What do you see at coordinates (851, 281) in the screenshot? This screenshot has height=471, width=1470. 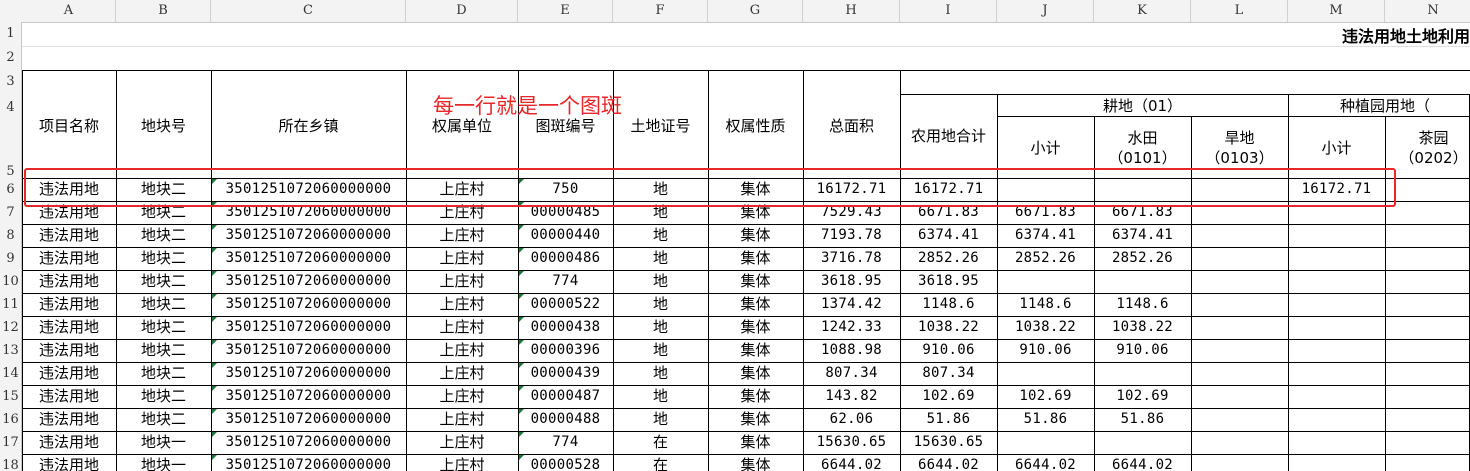 I see `cell-h: 3618.95` at bounding box center [851, 281].